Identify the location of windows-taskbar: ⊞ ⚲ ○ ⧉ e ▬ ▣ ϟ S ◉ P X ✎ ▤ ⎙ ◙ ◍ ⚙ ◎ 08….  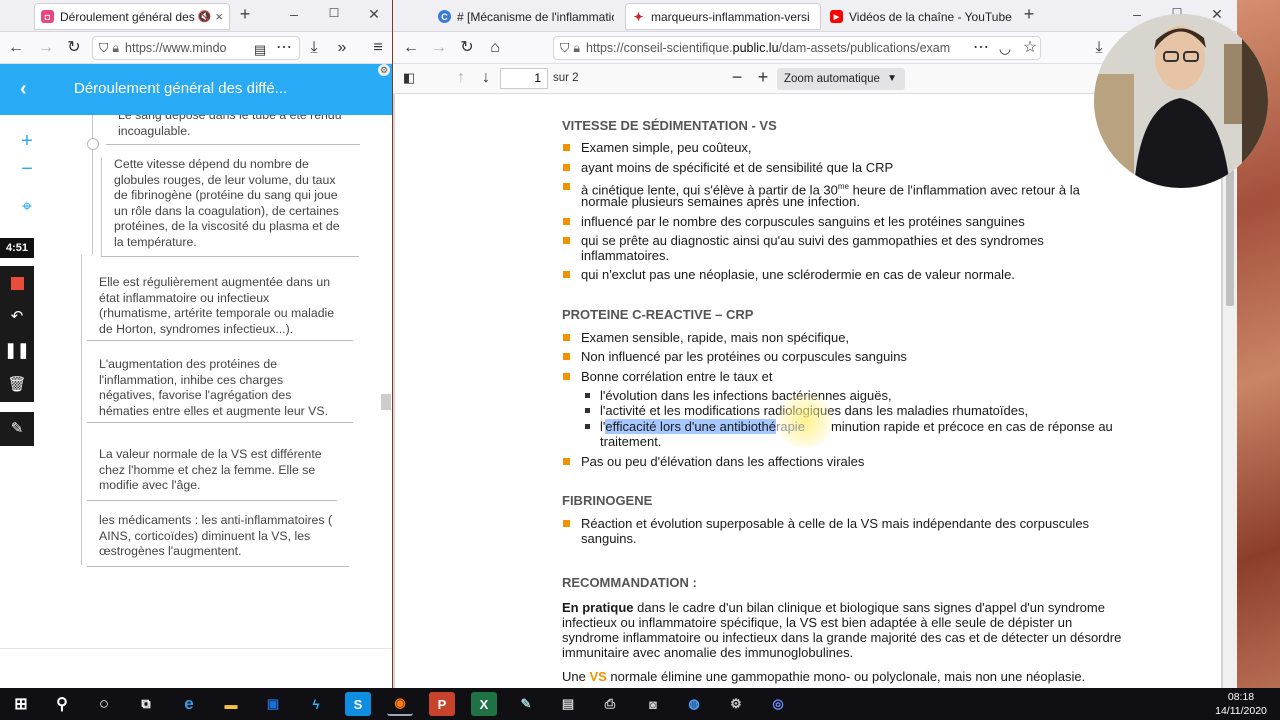
(640, 704).